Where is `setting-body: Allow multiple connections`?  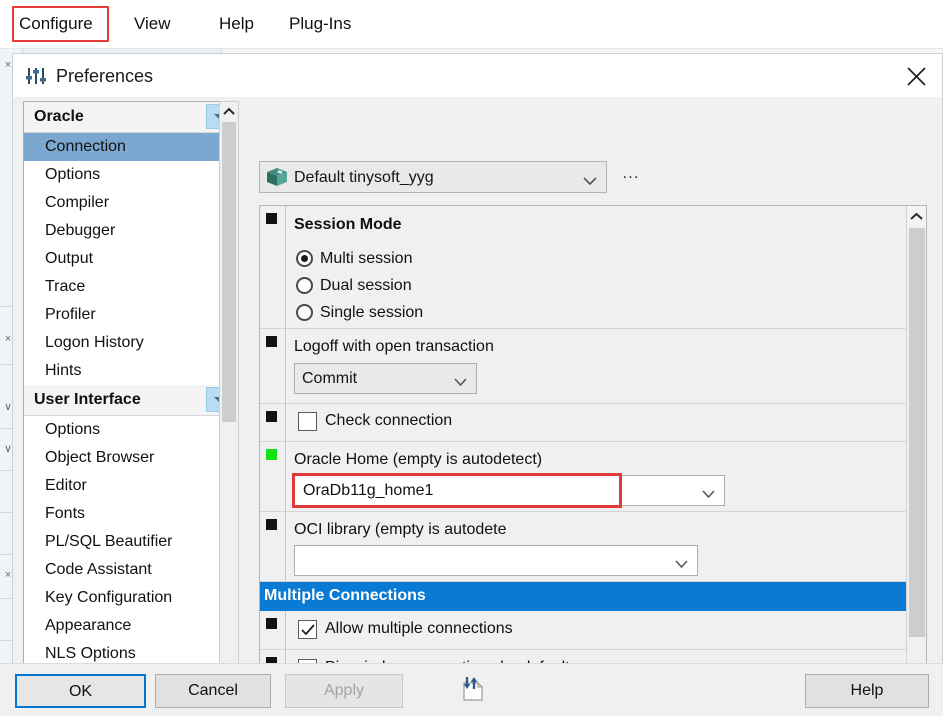 setting-body: Allow multiple connections is located at coordinates (600, 630).